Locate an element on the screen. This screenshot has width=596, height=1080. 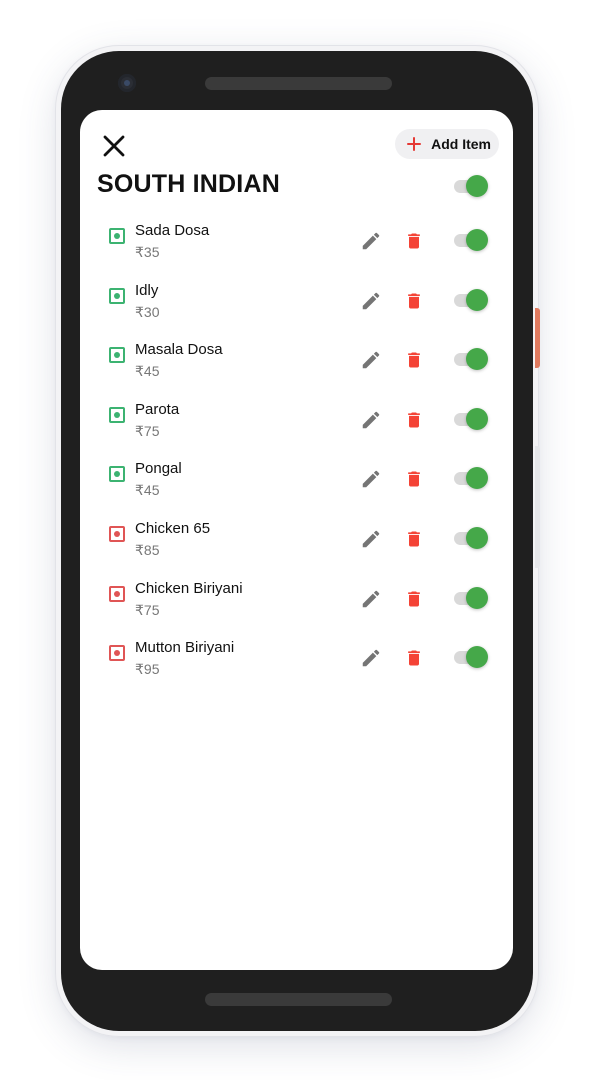
volume-button is located at coordinates (537, 507).